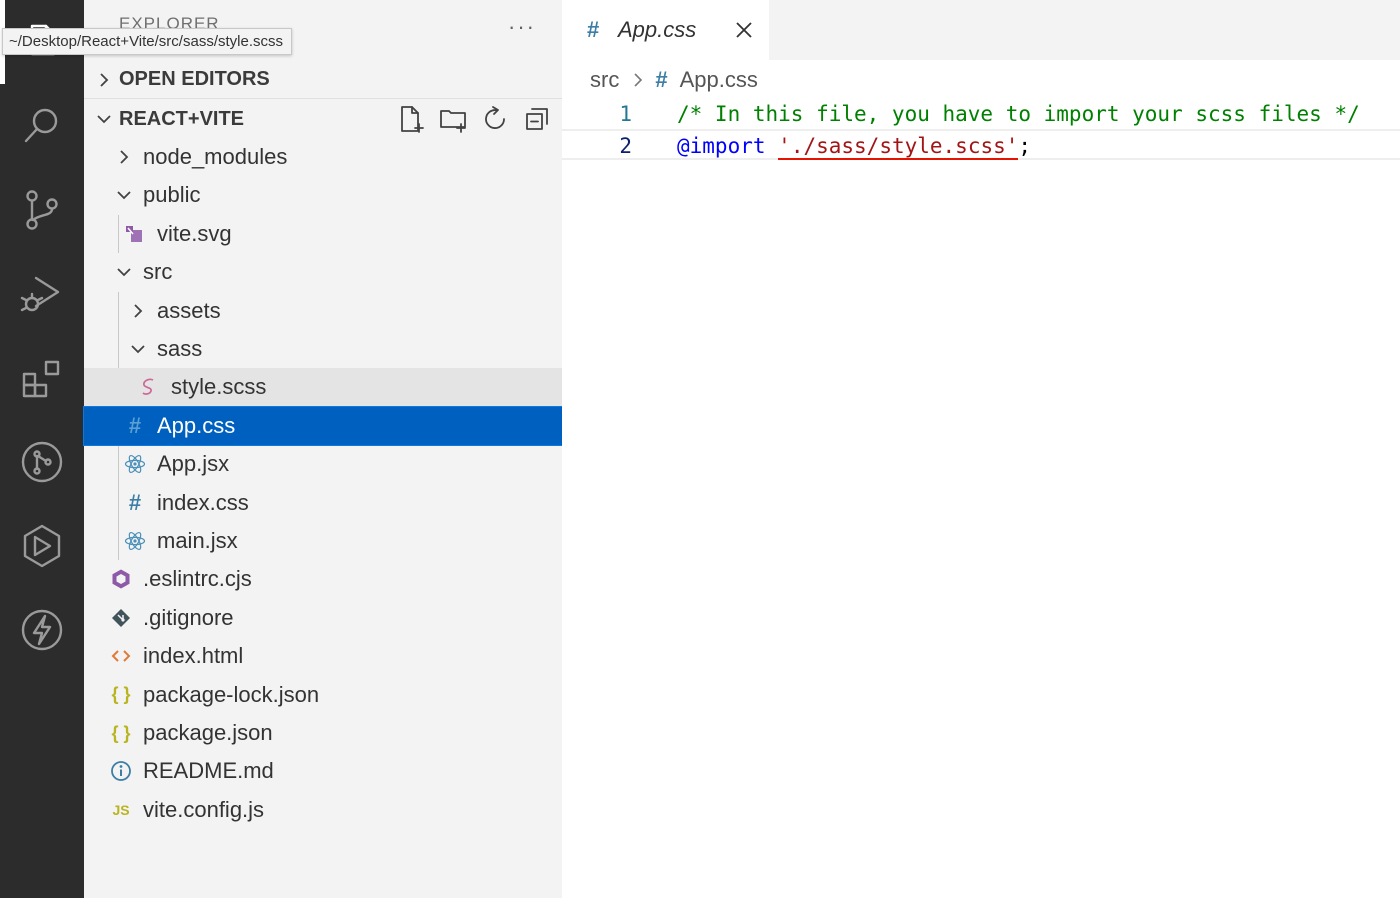  Describe the element at coordinates (42, 294) in the screenshot. I see `run-debug-icon` at that location.